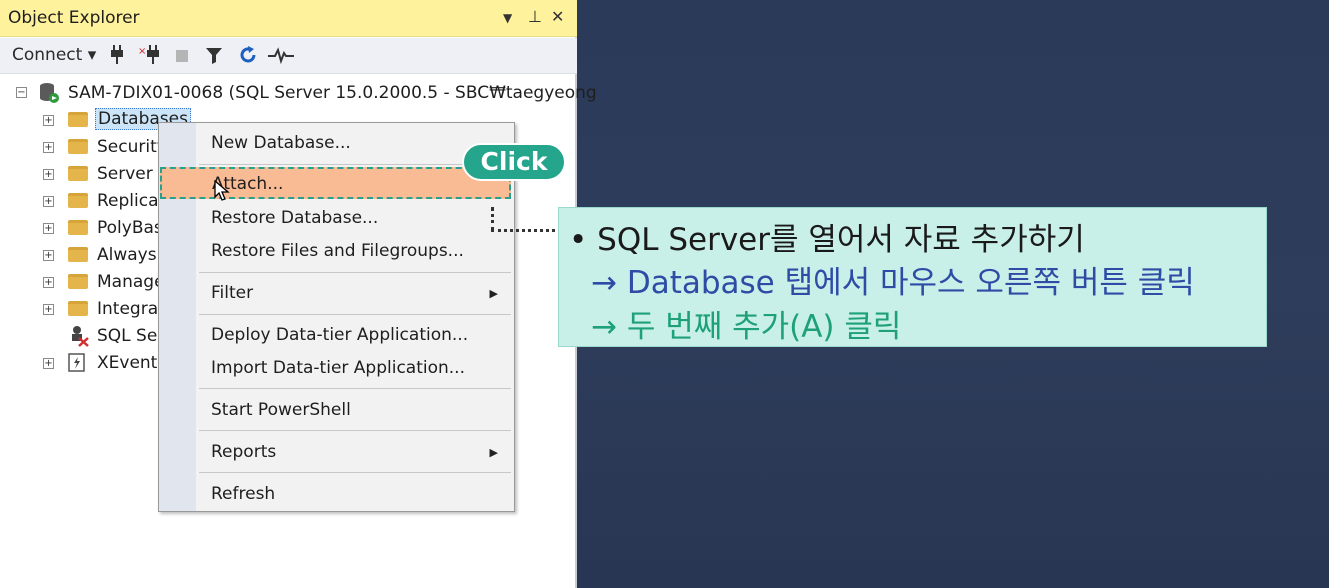 Image resolution: width=1329 pixels, height=588 pixels. What do you see at coordinates (746, 327) in the screenshot?
I see `callout-line-3: → 두 번째 추가(A) 클릭` at bounding box center [746, 327].